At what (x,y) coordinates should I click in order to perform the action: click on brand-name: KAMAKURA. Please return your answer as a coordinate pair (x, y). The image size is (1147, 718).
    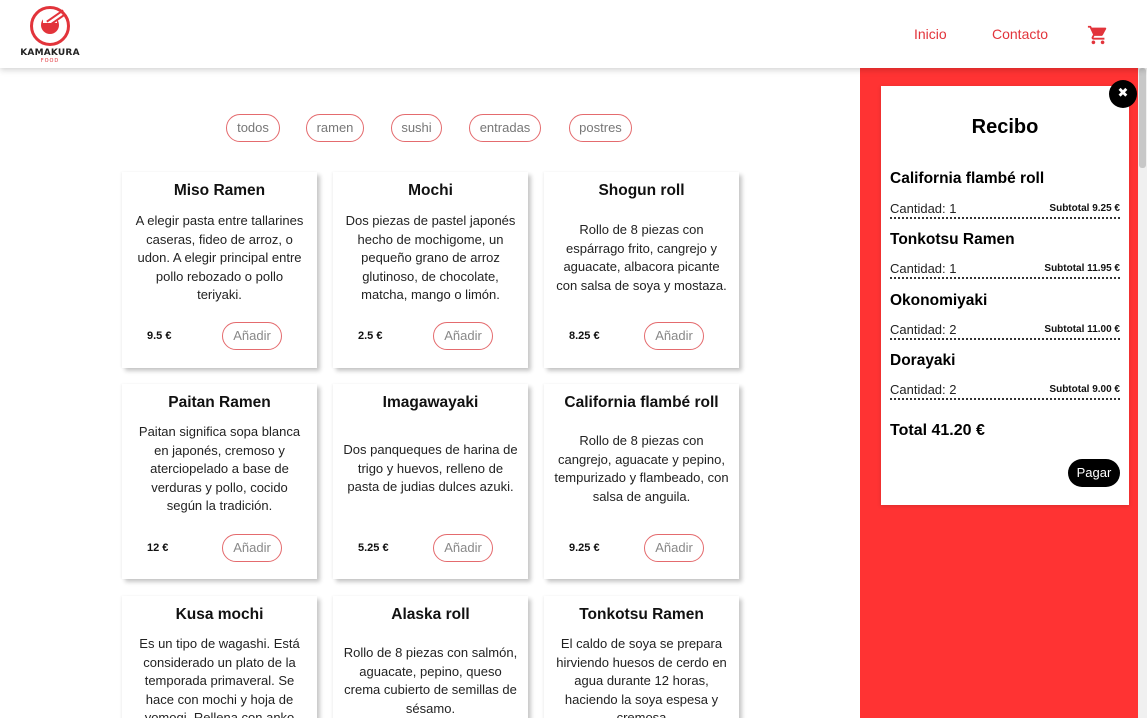
    Looking at the image, I should click on (50, 53).